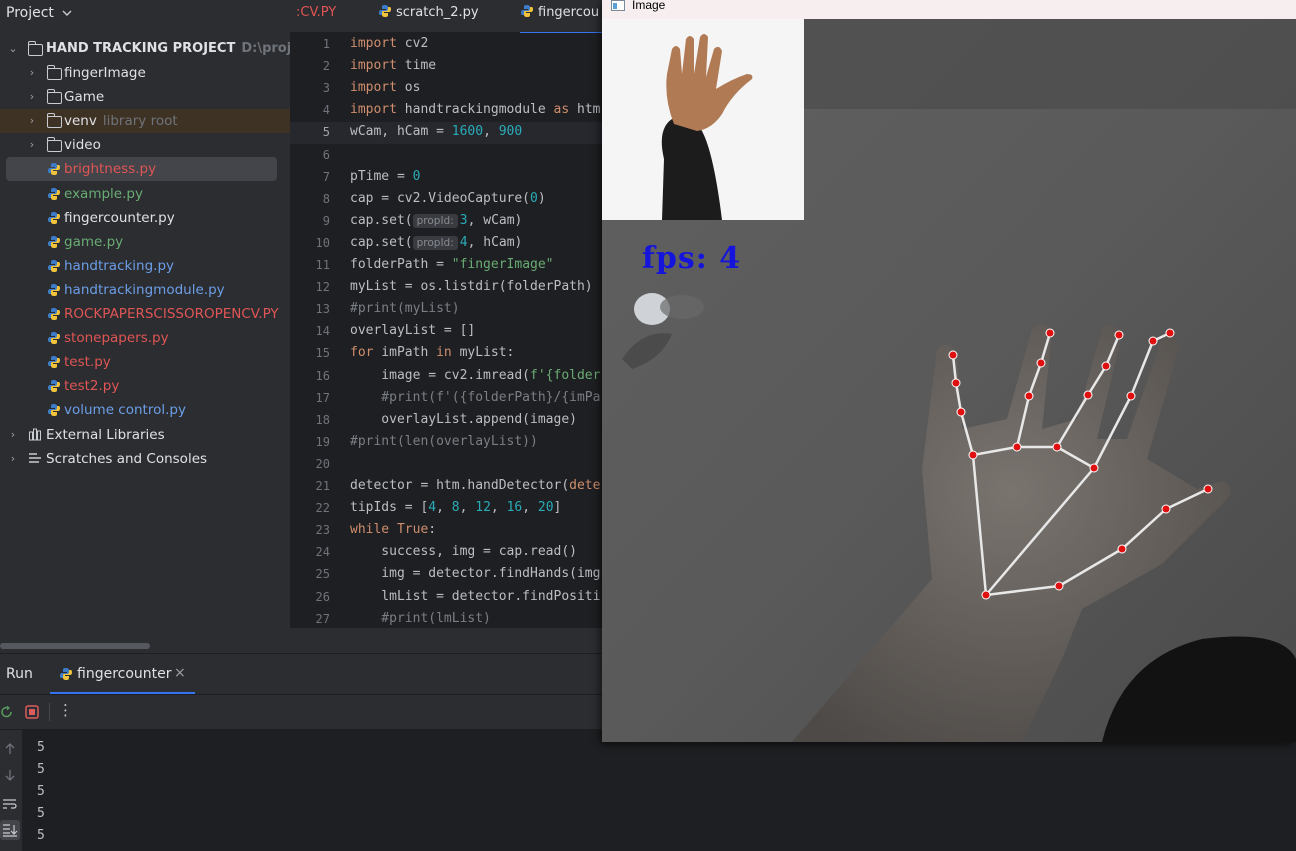  Describe the element at coordinates (310, 331) in the screenshot. I see `line-number: 14` at that location.